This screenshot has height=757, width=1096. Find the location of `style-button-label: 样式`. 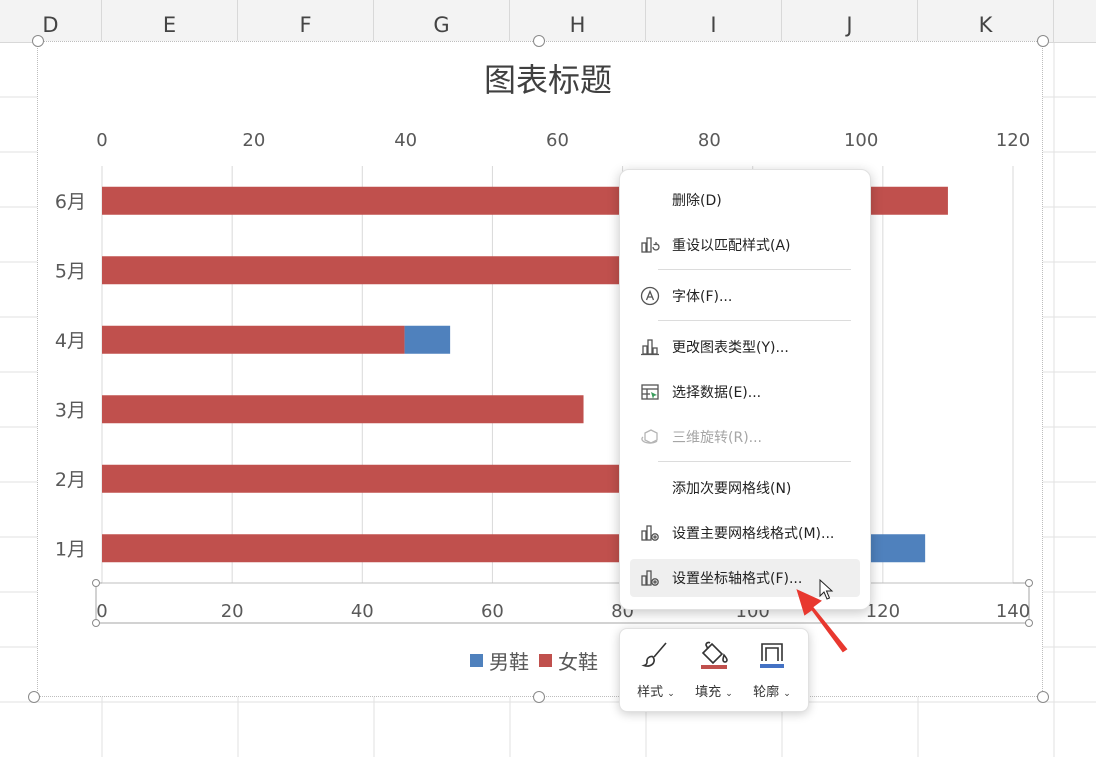

style-button-label: 样式 is located at coordinates (650, 692).